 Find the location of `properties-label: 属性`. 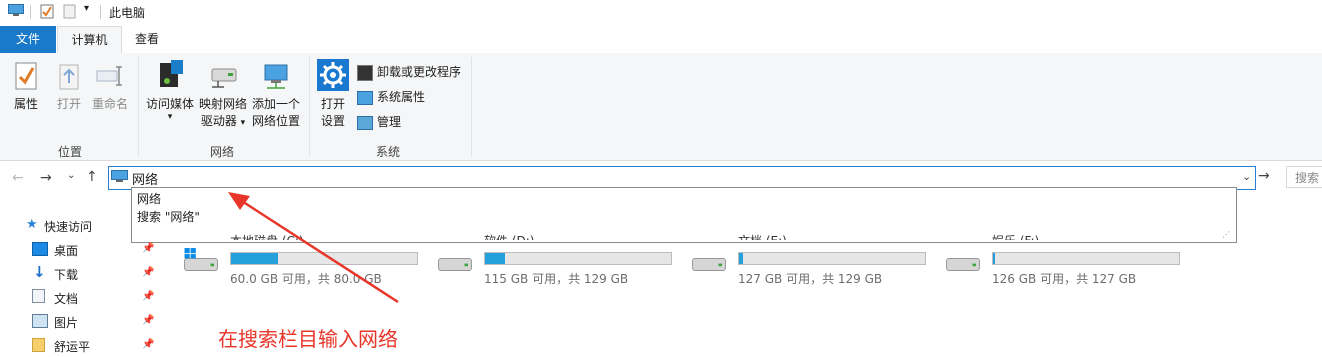

properties-label: 属性 is located at coordinates (25, 104).